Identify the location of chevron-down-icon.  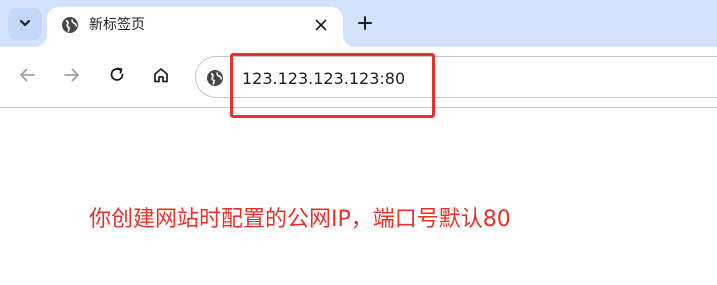
(25, 24).